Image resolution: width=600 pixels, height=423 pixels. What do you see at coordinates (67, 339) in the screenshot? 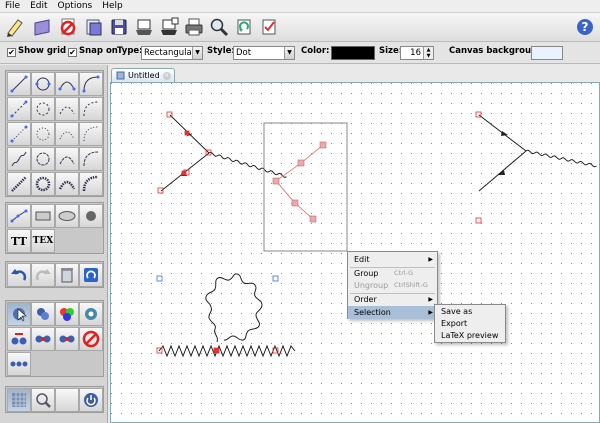
I see `group-tool-icon` at bounding box center [67, 339].